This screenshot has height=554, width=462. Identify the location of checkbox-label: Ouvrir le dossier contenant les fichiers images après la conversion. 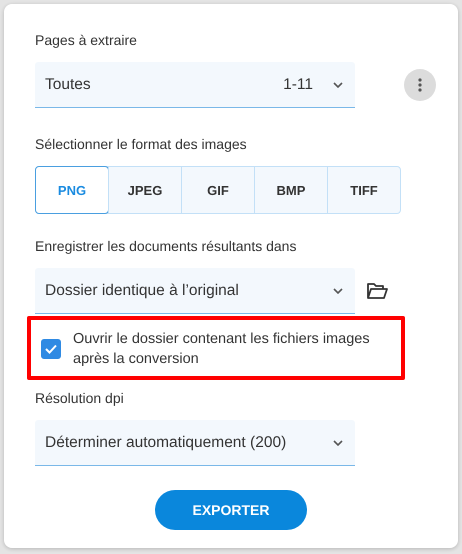
(222, 349).